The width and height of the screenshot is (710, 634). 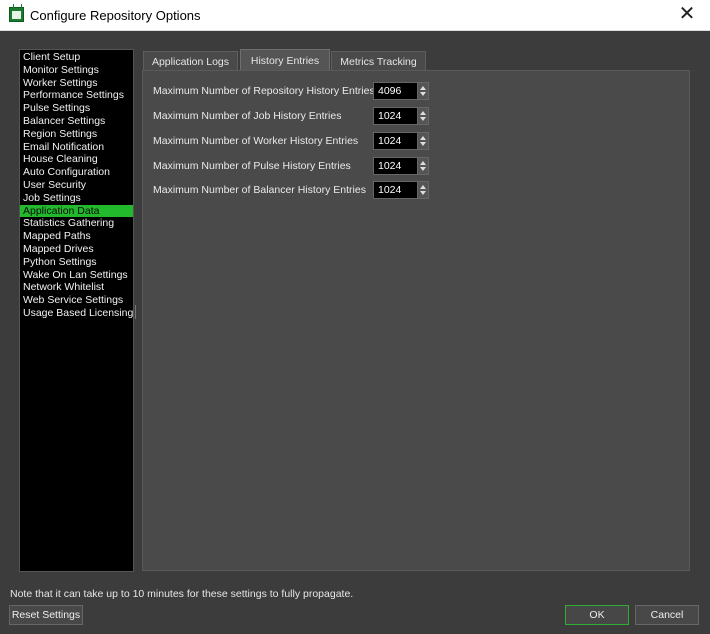 I want to click on worker-history-spinbox: 1024, so click(x=401, y=141).